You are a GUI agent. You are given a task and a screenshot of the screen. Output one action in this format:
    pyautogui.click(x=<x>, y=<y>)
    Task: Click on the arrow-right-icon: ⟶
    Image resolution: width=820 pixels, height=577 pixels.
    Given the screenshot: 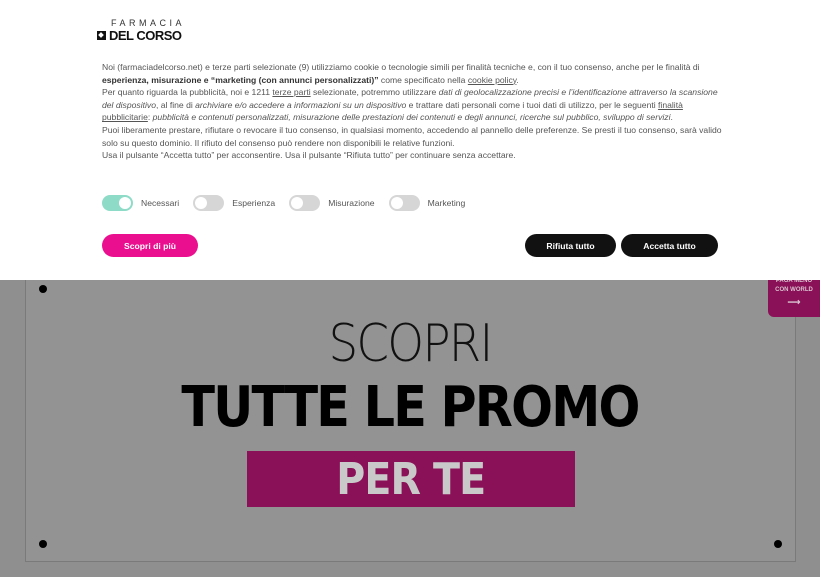 What is the action you would take?
    pyautogui.click(x=794, y=302)
    